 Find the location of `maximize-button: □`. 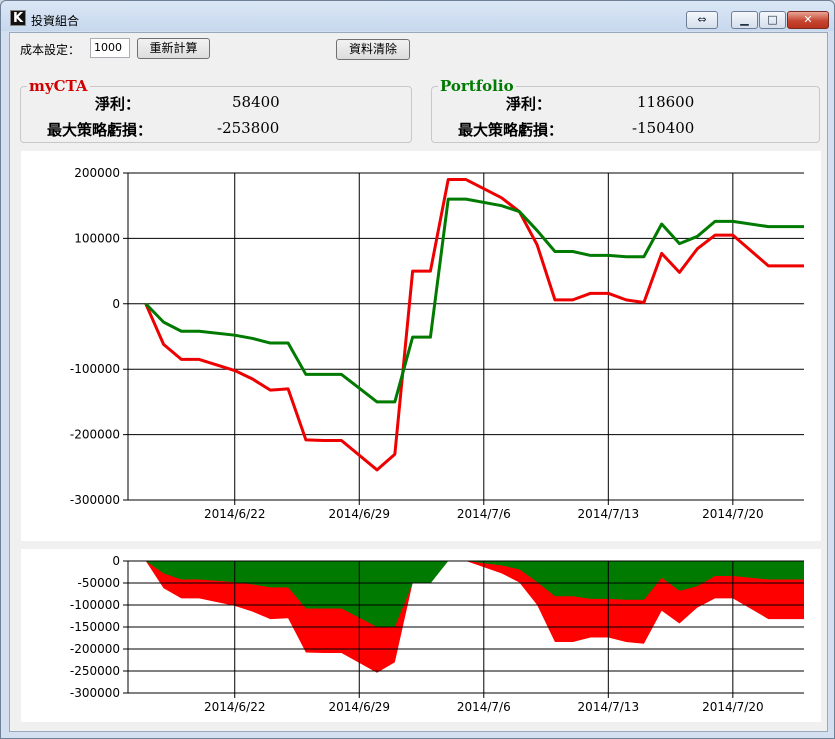

maximize-button: □ is located at coordinates (772, 20).